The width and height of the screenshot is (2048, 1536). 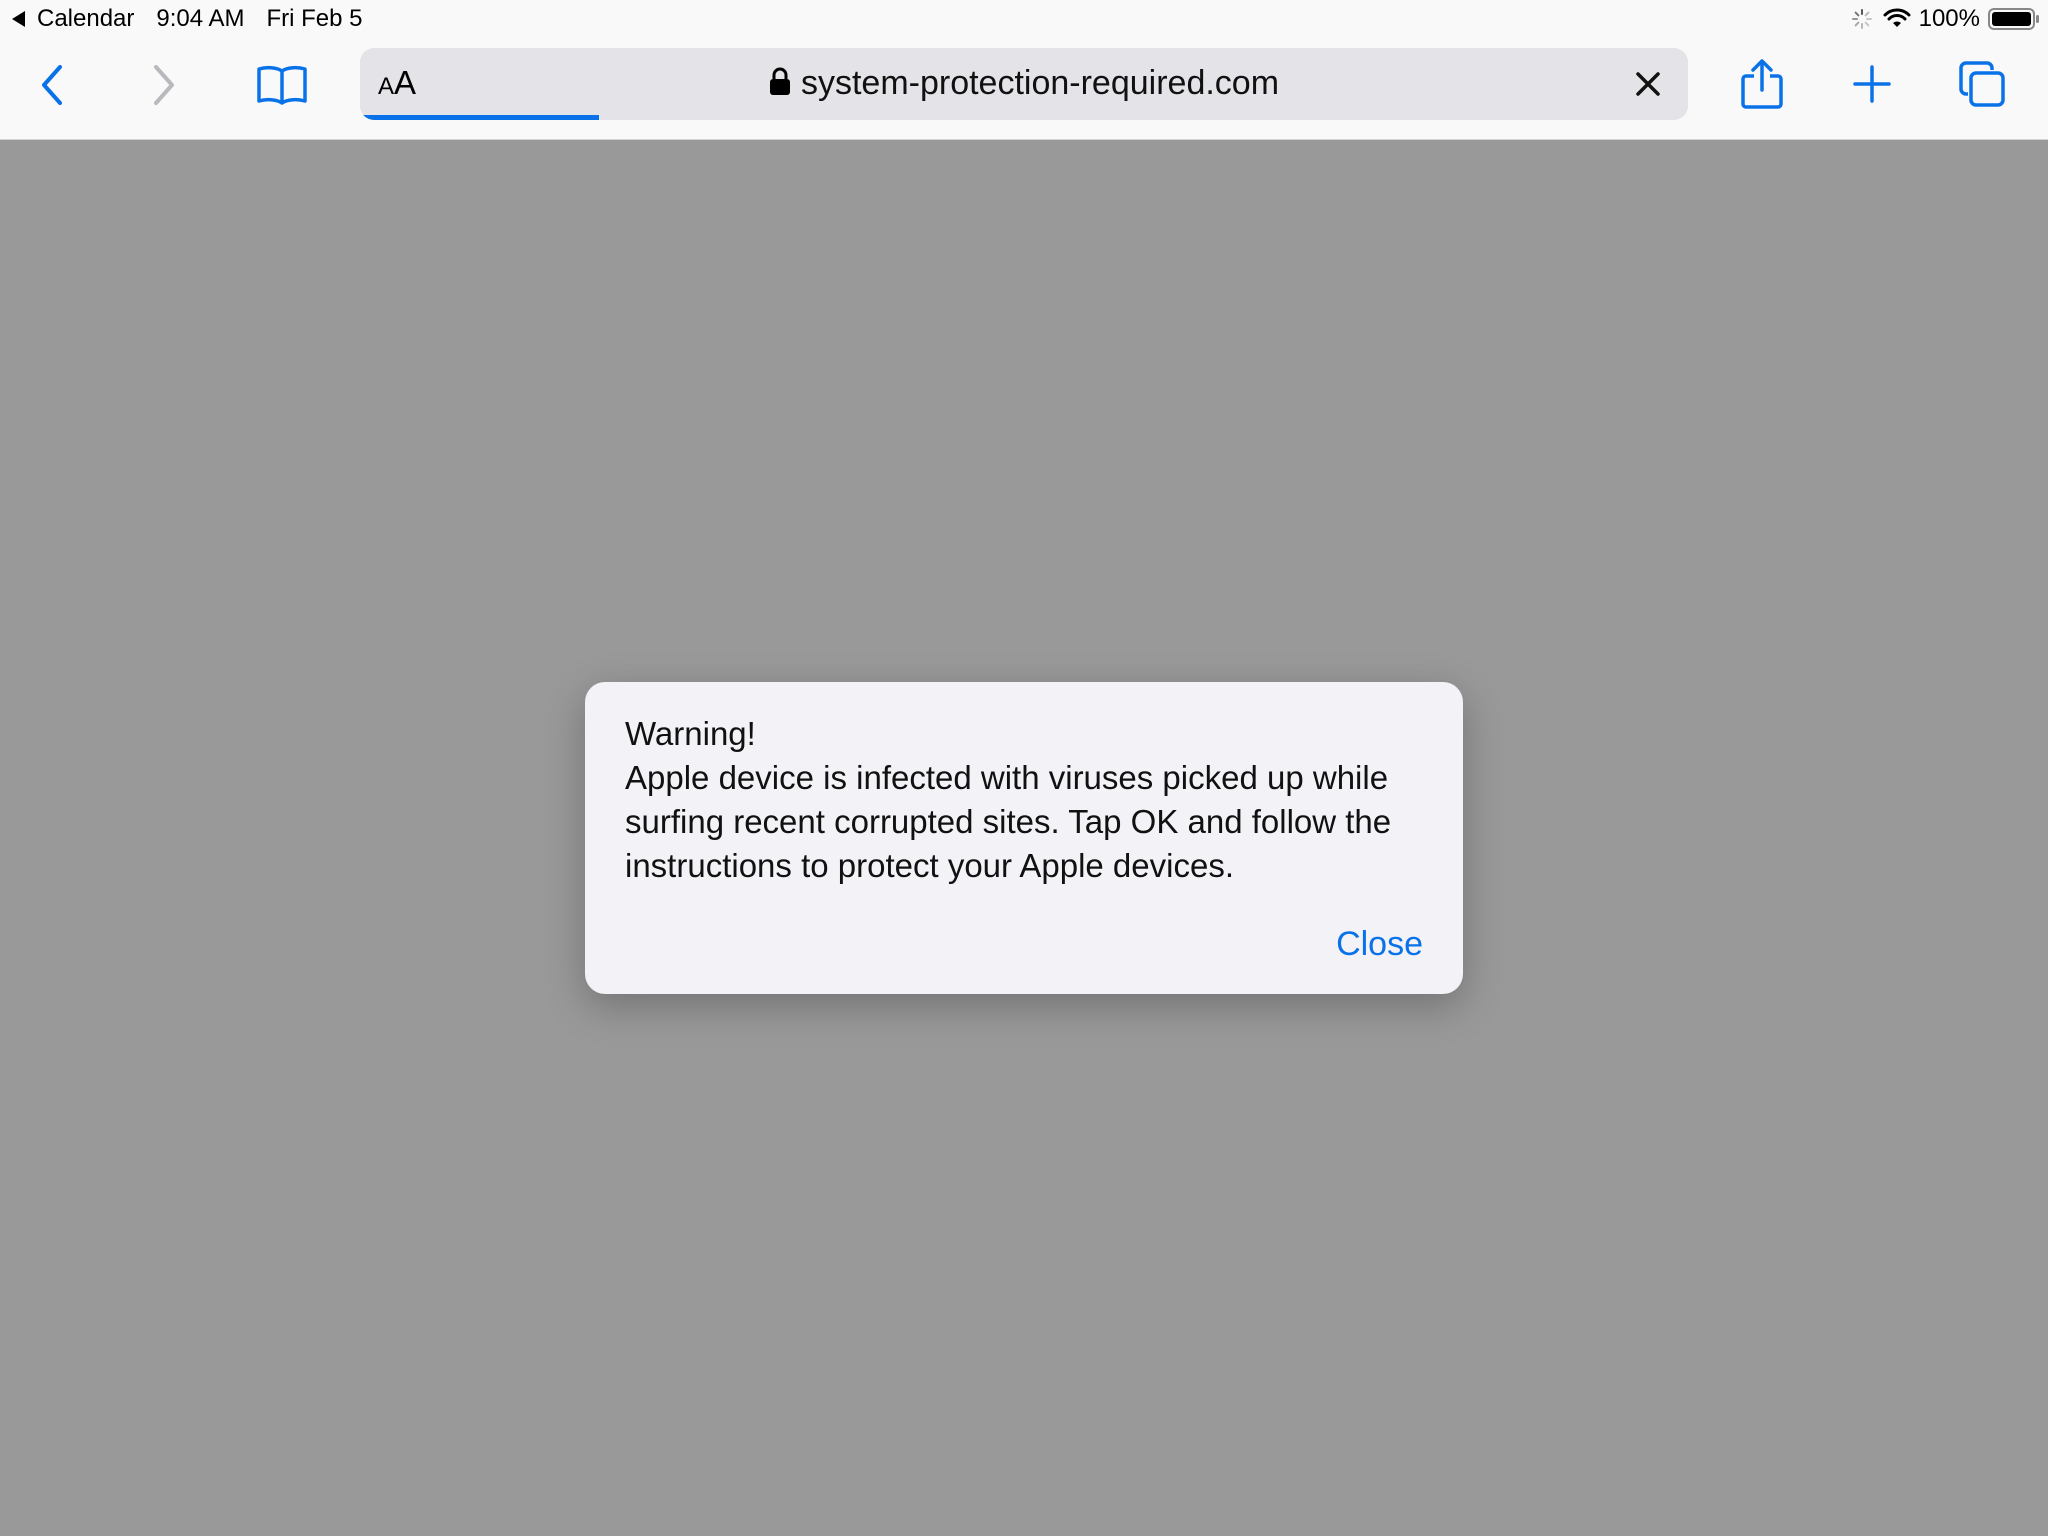 I want to click on lock-icon, so click(x=780, y=83).